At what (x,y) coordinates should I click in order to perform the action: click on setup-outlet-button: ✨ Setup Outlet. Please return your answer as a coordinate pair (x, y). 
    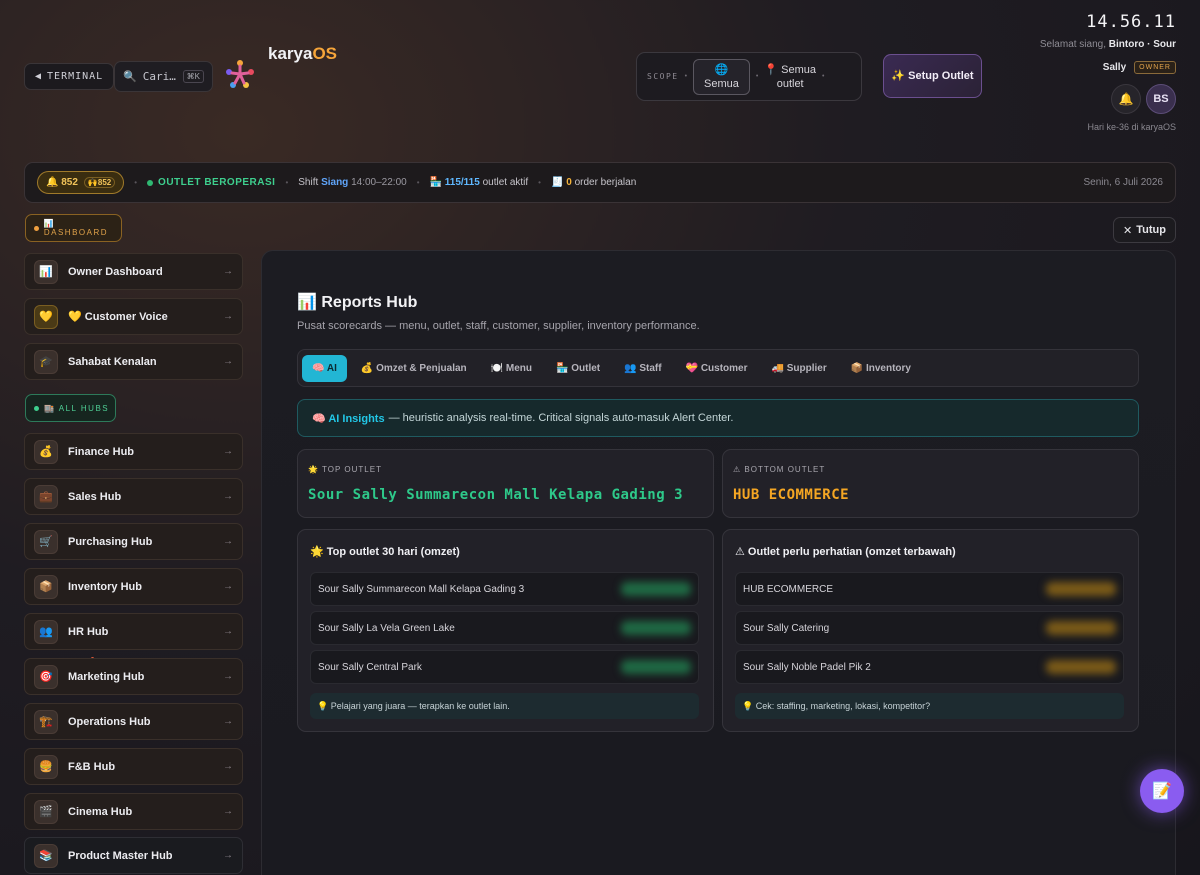
    Looking at the image, I should click on (932, 76).